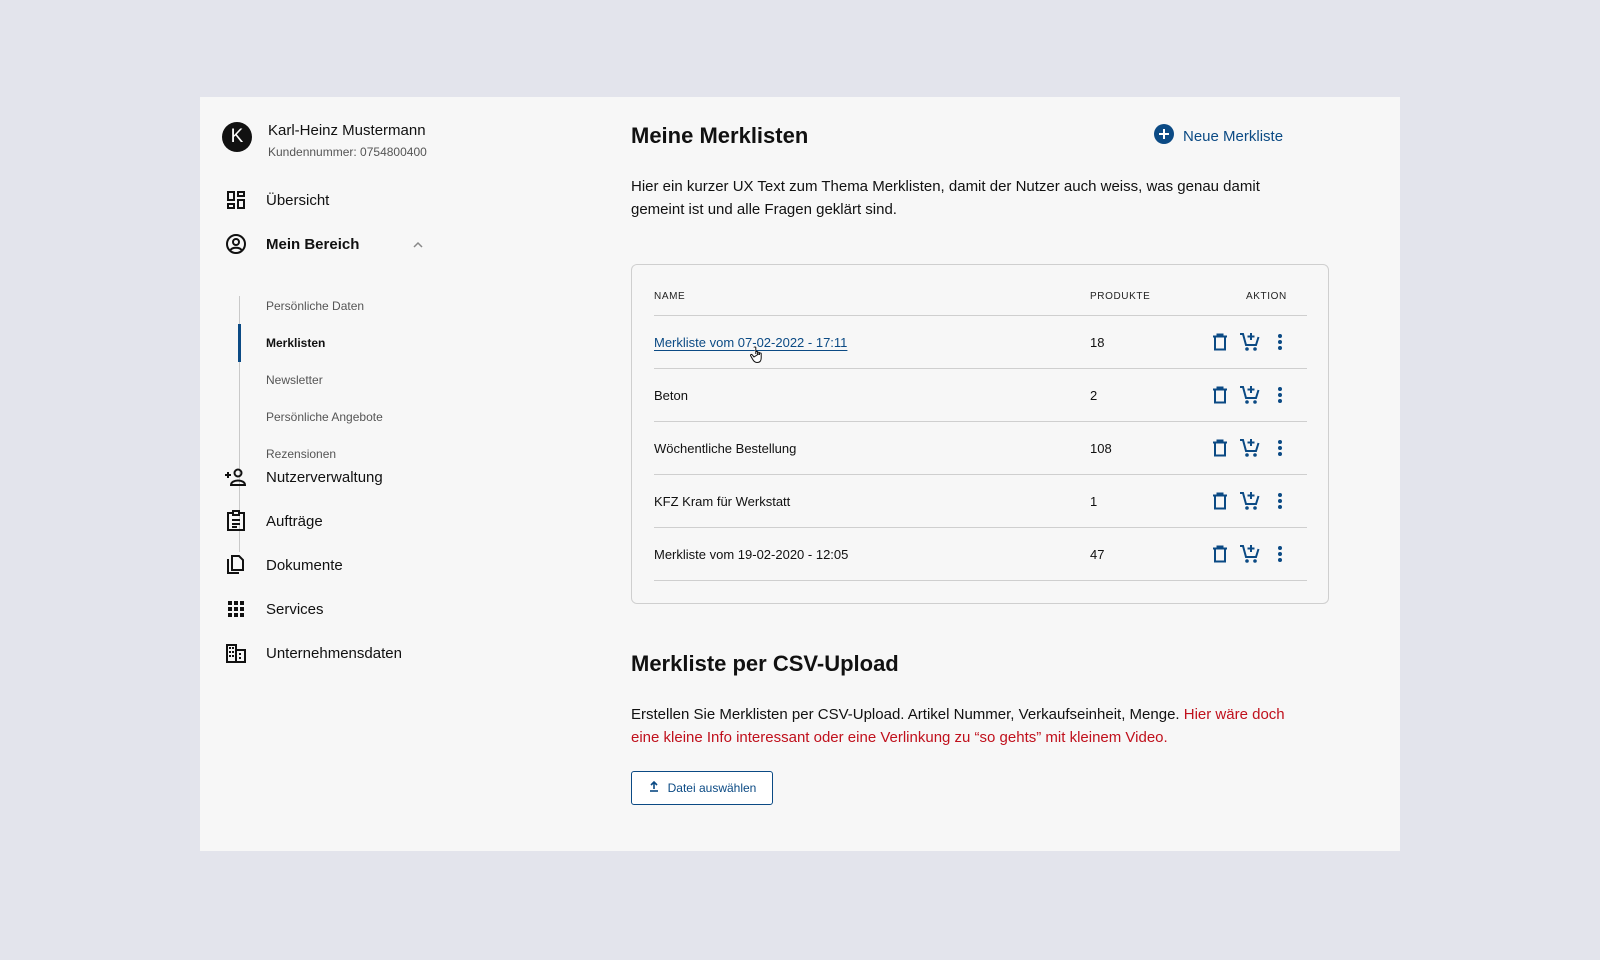 The width and height of the screenshot is (1600, 960). I want to click on sidebar-item-documents: Dokumente, so click(282, 565).